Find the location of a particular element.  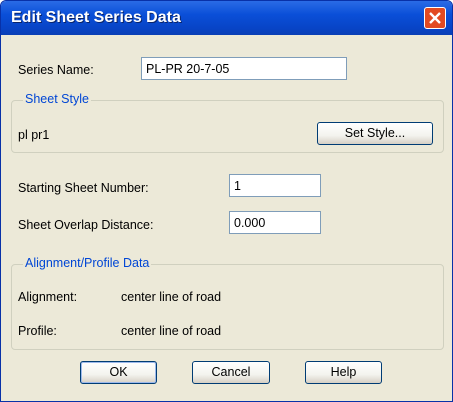

sheet-style-name: pl pr1 is located at coordinates (34, 135).